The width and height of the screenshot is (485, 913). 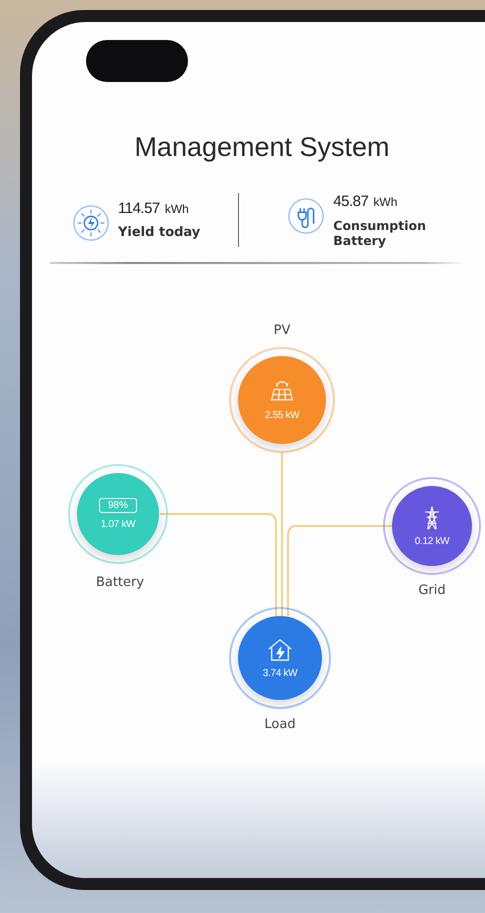 What do you see at coordinates (120, 582) in the screenshot?
I see `node-label: Battery` at bounding box center [120, 582].